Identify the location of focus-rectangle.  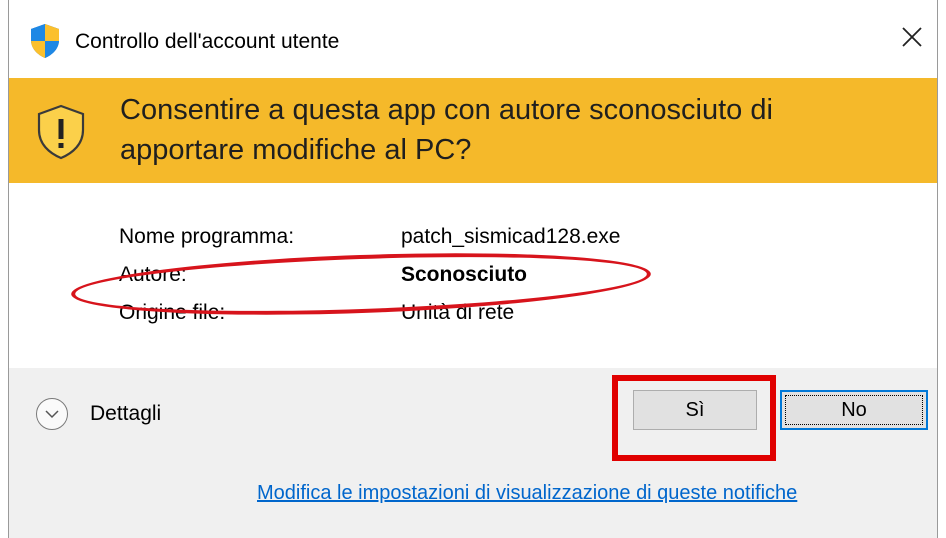
(854, 410).